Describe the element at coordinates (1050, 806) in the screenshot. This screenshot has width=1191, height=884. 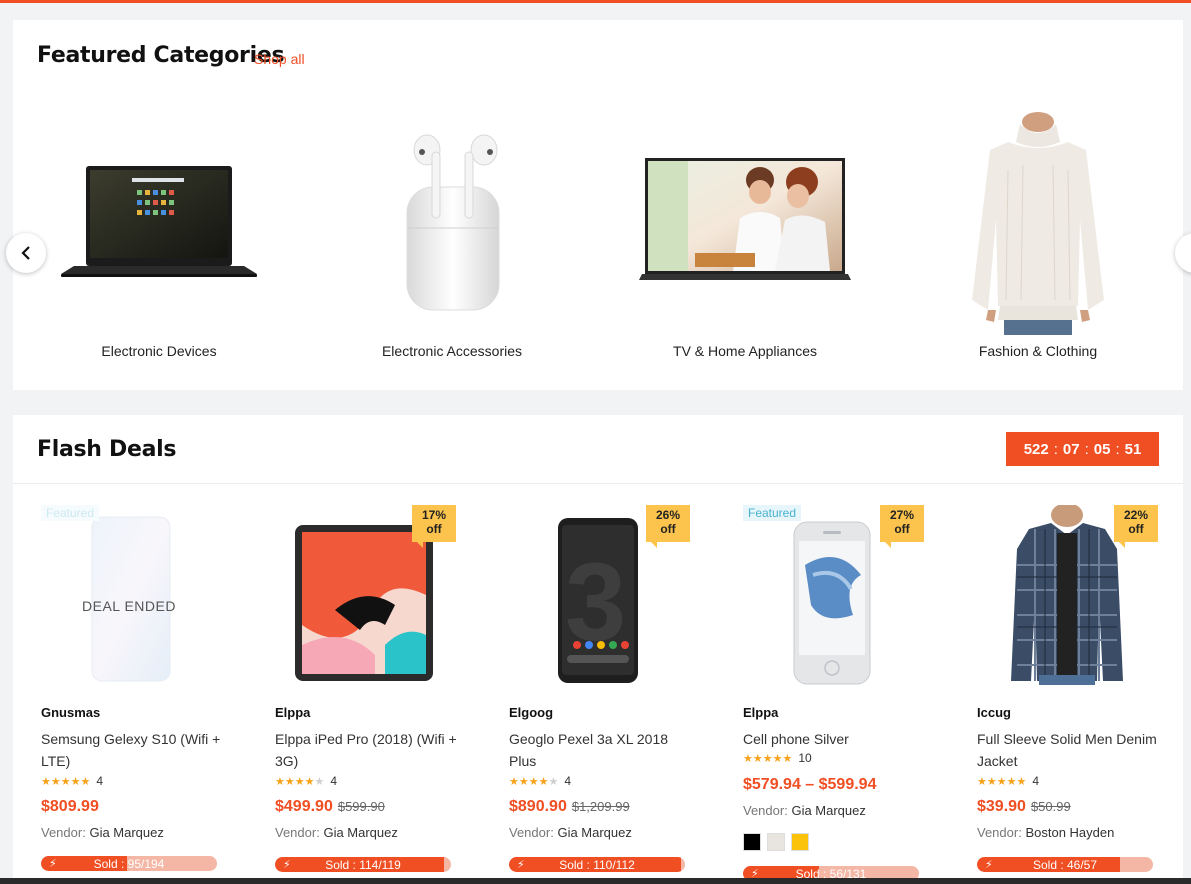
I see `old-price: $50.99` at that location.